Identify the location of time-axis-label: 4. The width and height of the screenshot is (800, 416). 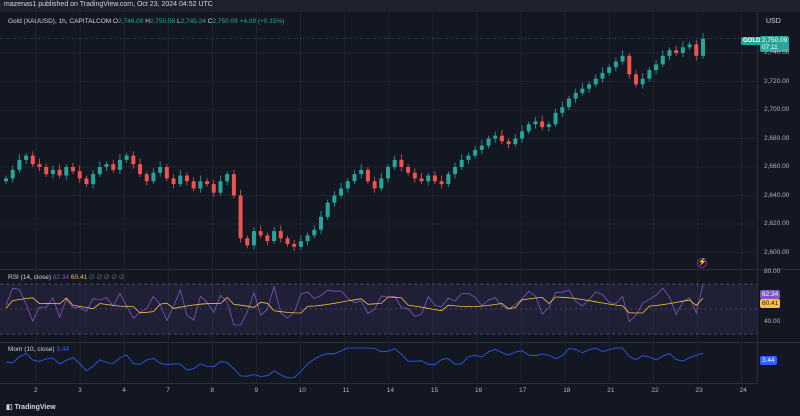
(124, 390).